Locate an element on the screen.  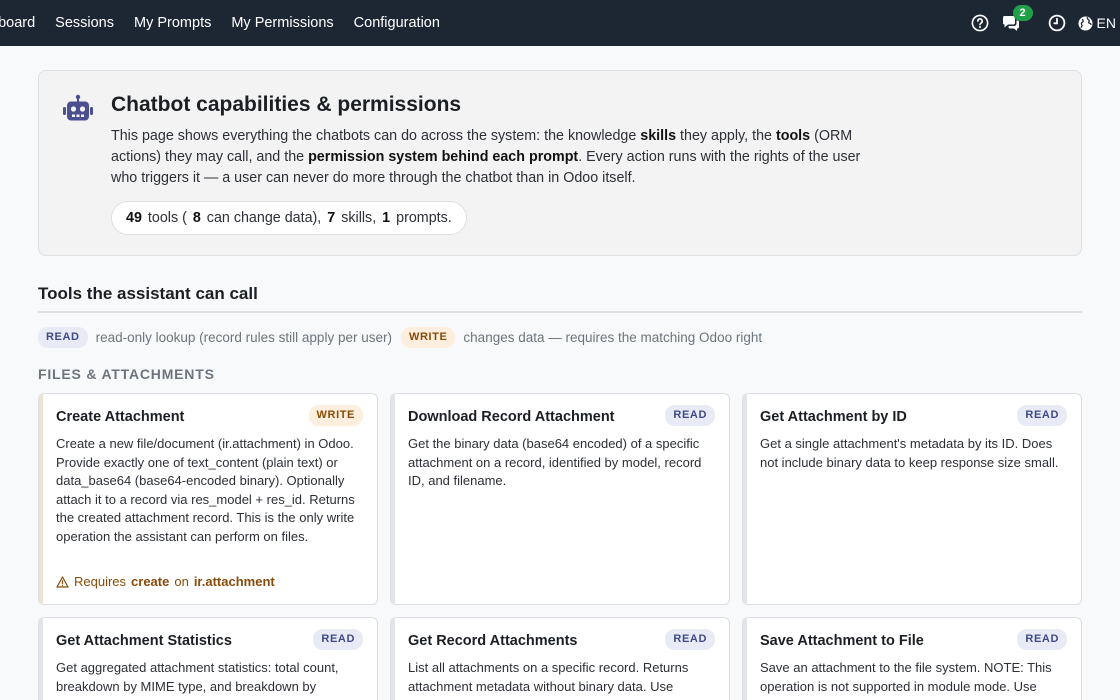
language-selector: EN is located at coordinates (1097, 23).